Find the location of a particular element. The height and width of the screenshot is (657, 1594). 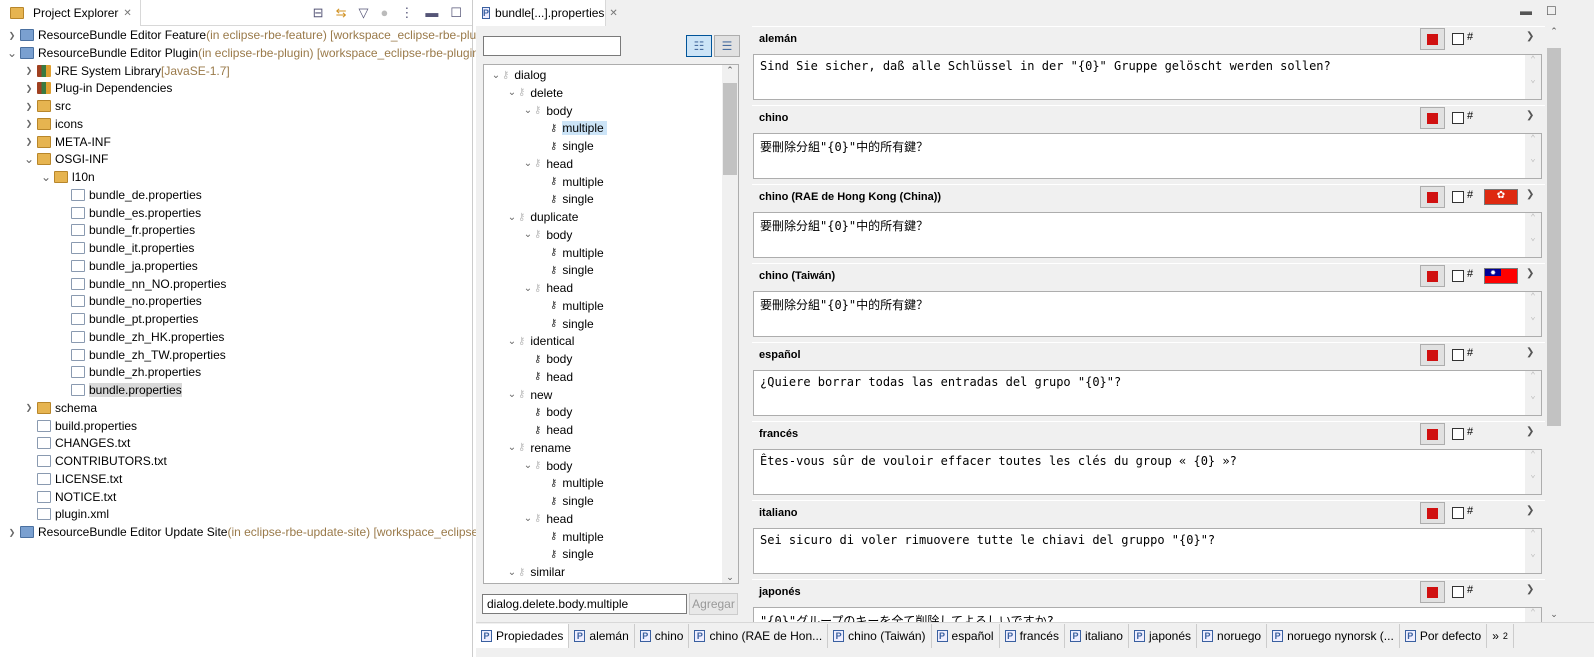

project-tree-item: bundle_zh.properties is located at coordinates (129, 372).